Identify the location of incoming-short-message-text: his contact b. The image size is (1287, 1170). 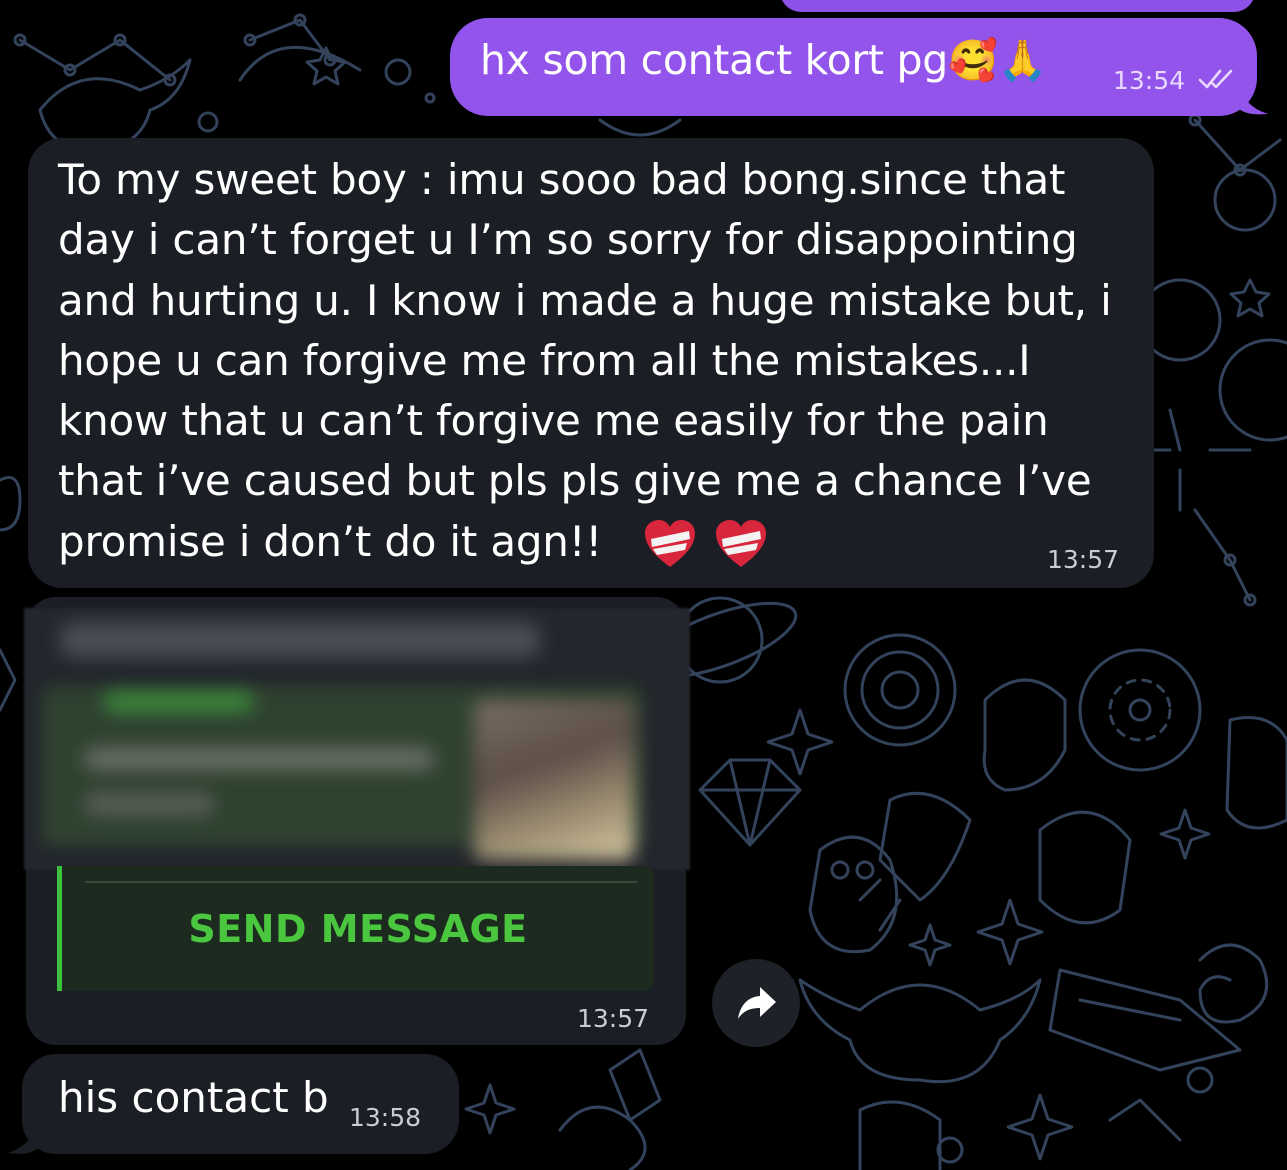
(193, 1097).